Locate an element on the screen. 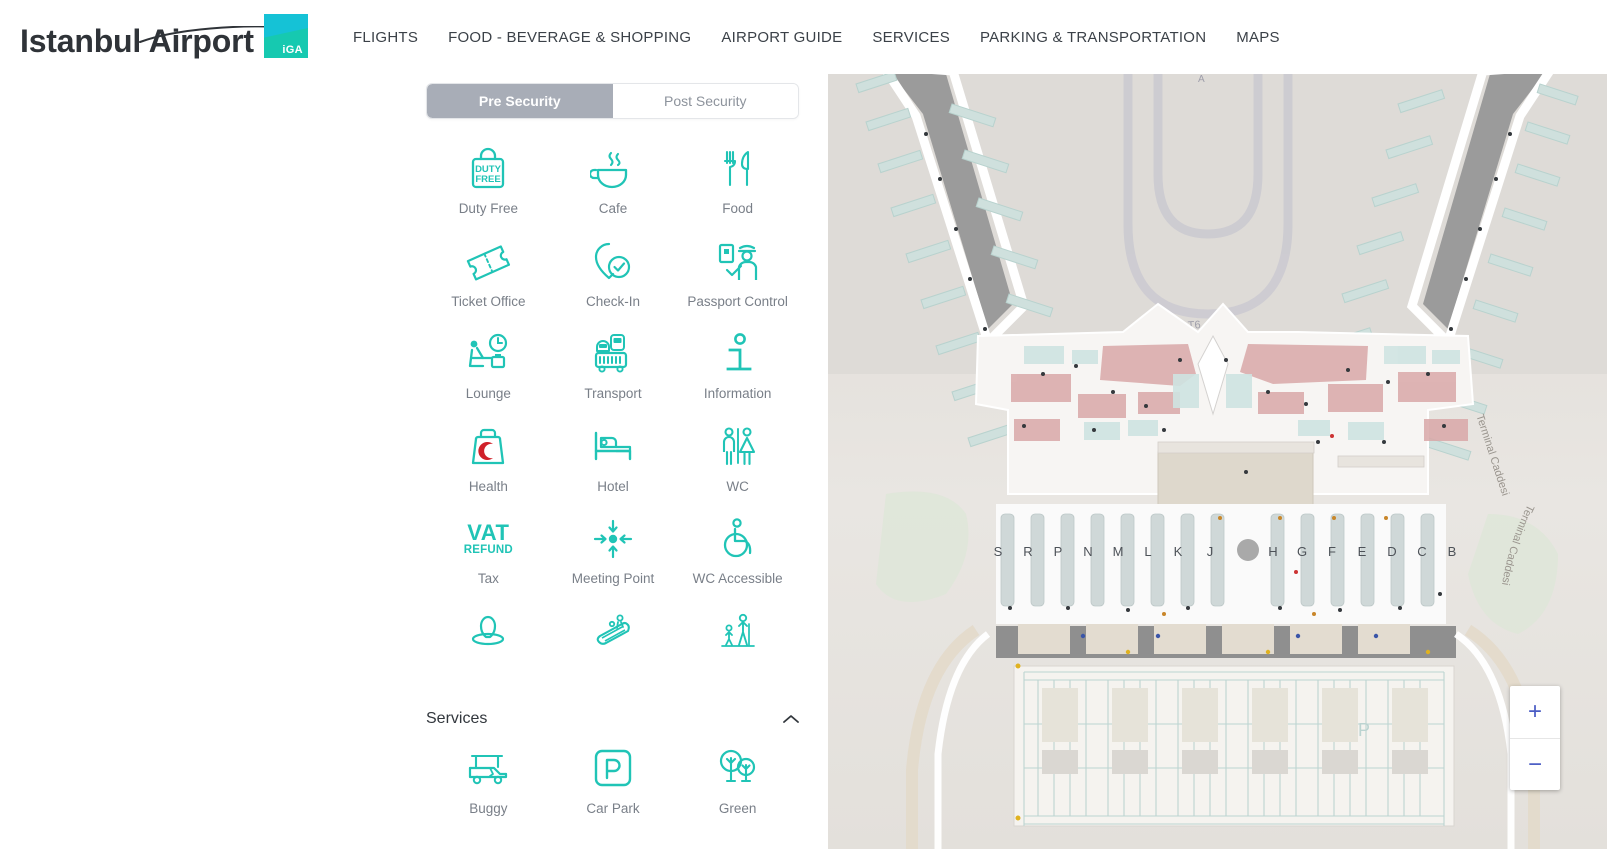  duty-free-icon: DUTY FREE is located at coordinates (488, 169).